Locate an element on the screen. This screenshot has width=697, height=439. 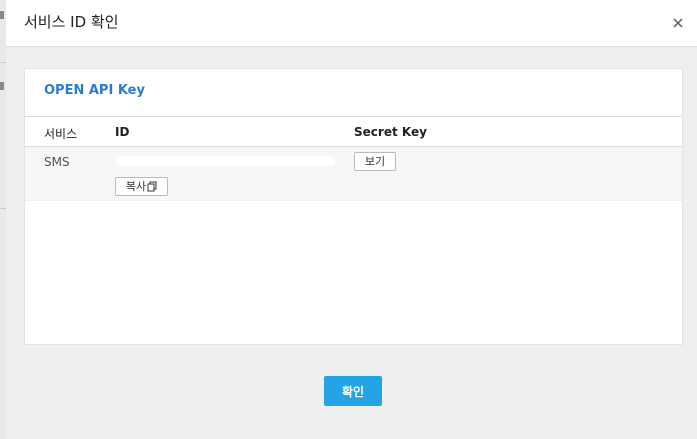
close-button is located at coordinates (678, 22).